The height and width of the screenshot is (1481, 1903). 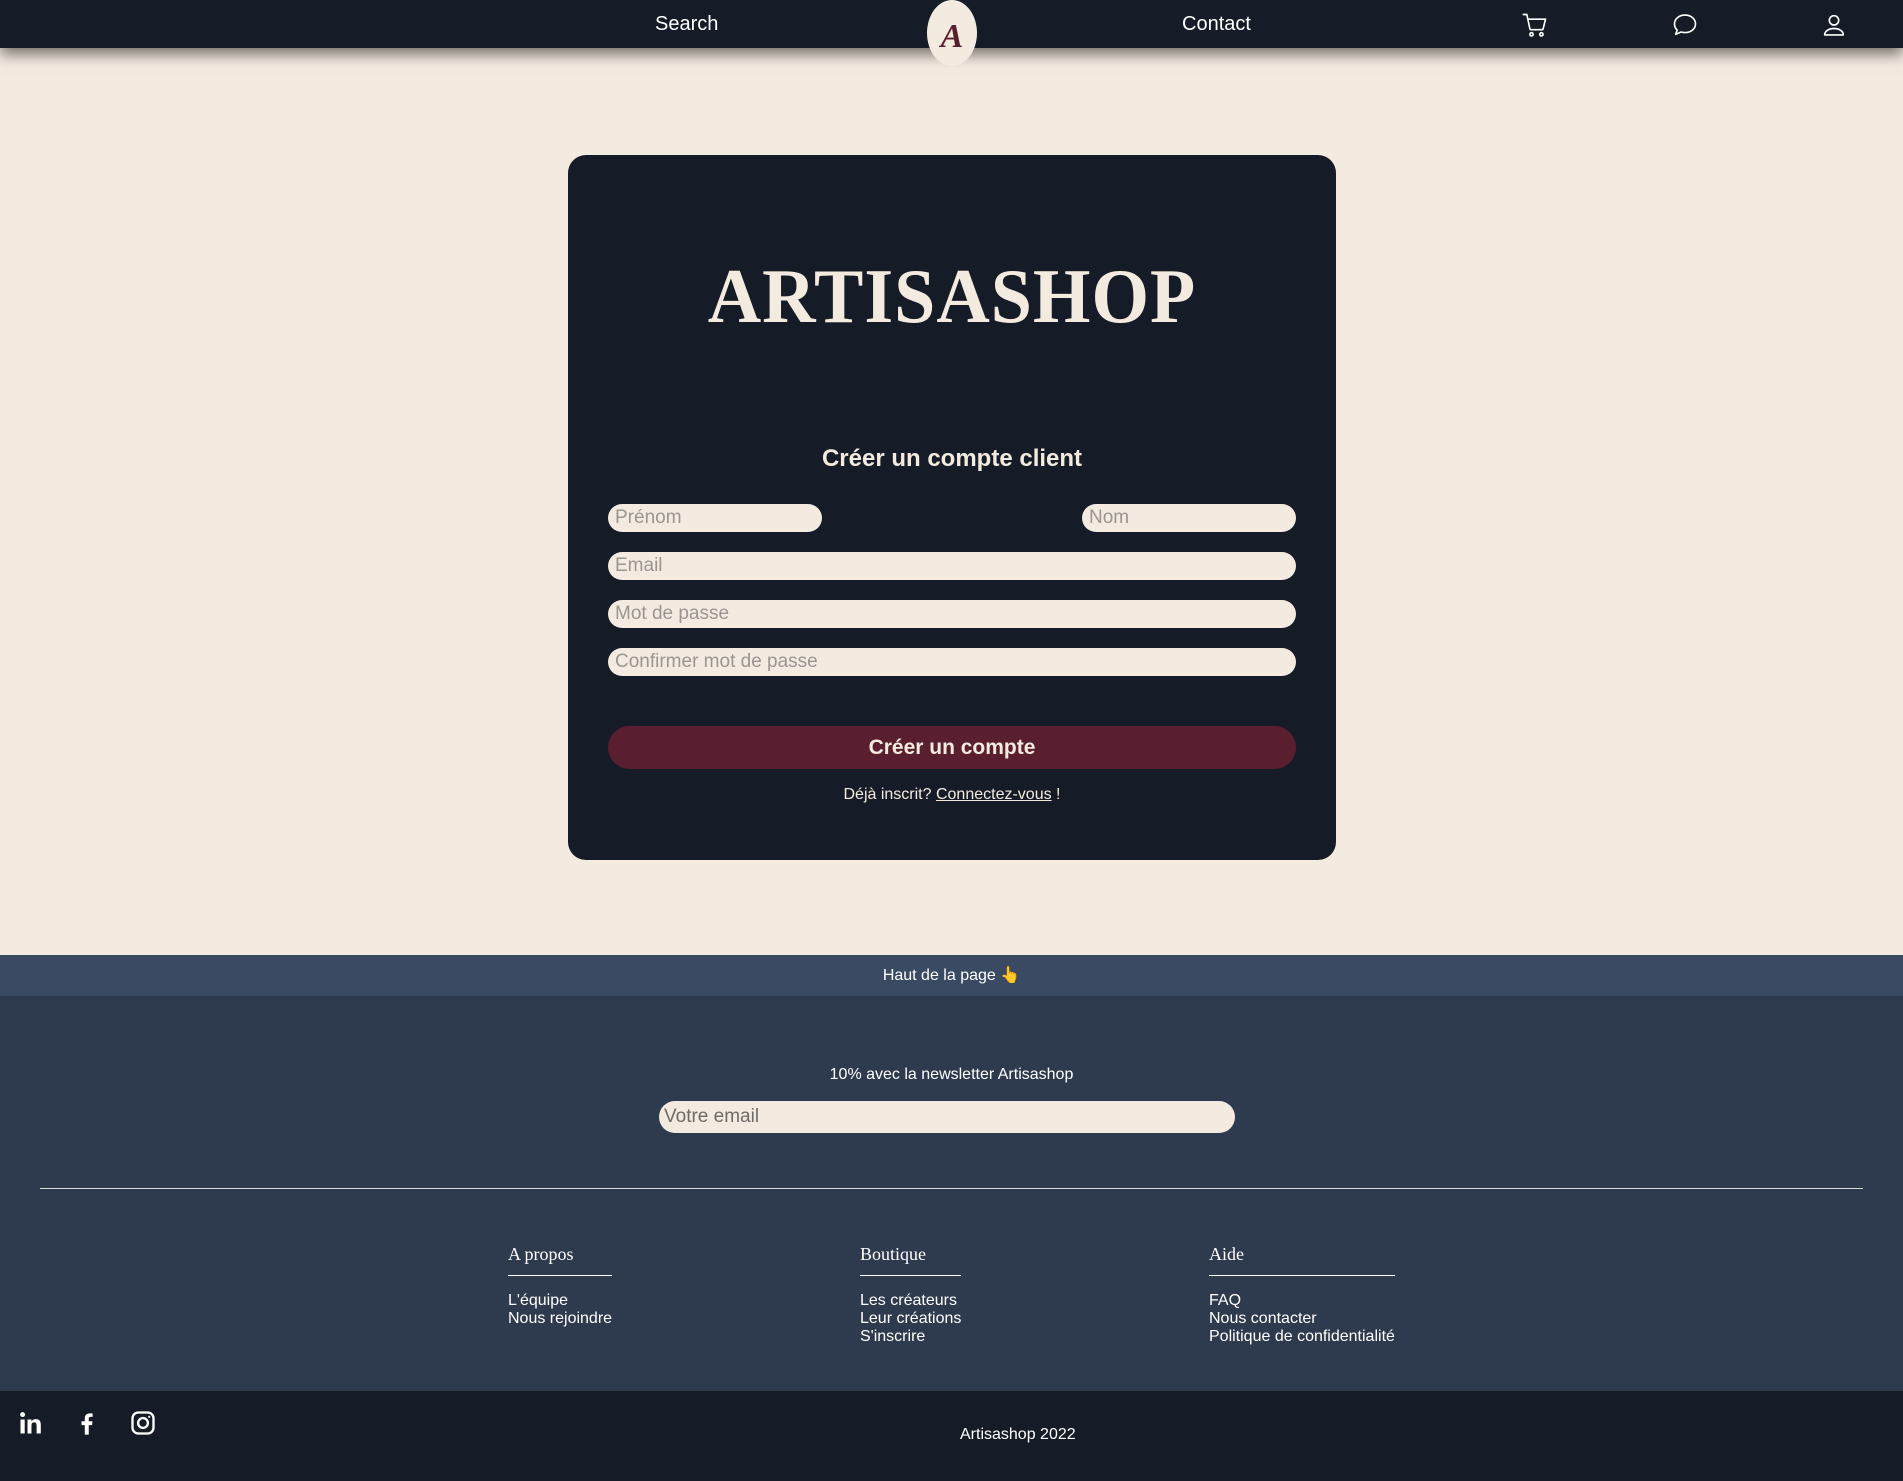 I want to click on footer-link-creations: Leur créations, so click(x=910, y=1319).